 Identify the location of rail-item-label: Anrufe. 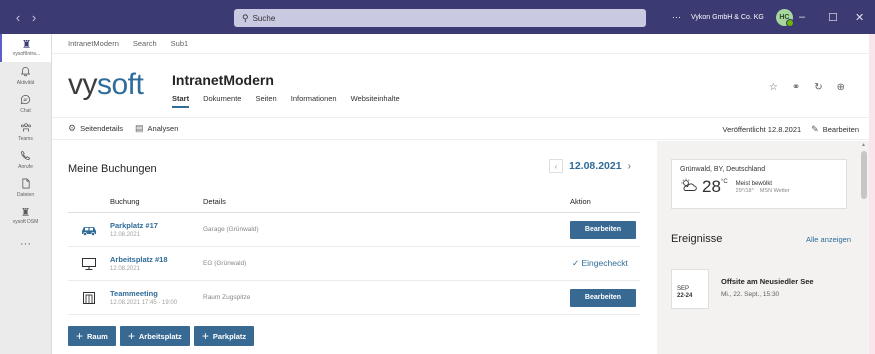
(25, 167).